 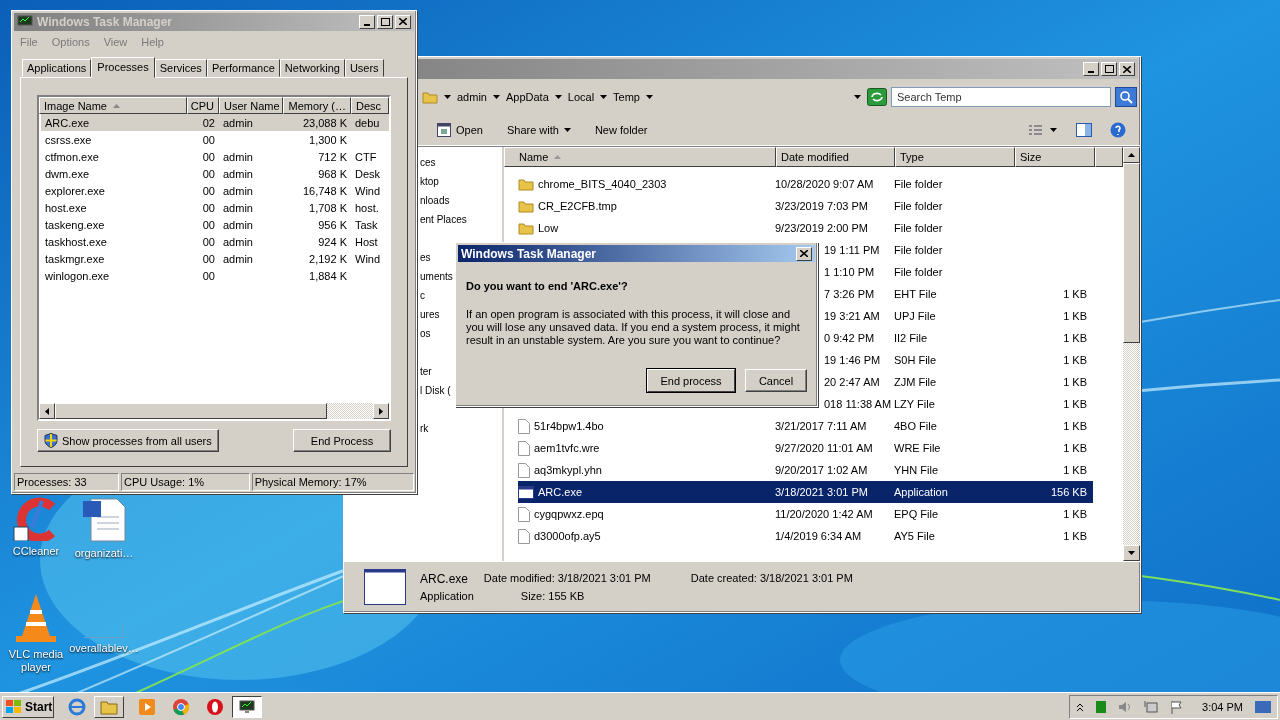 What do you see at coordinates (181, 706) in the screenshot?
I see `browser-icon` at bounding box center [181, 706].